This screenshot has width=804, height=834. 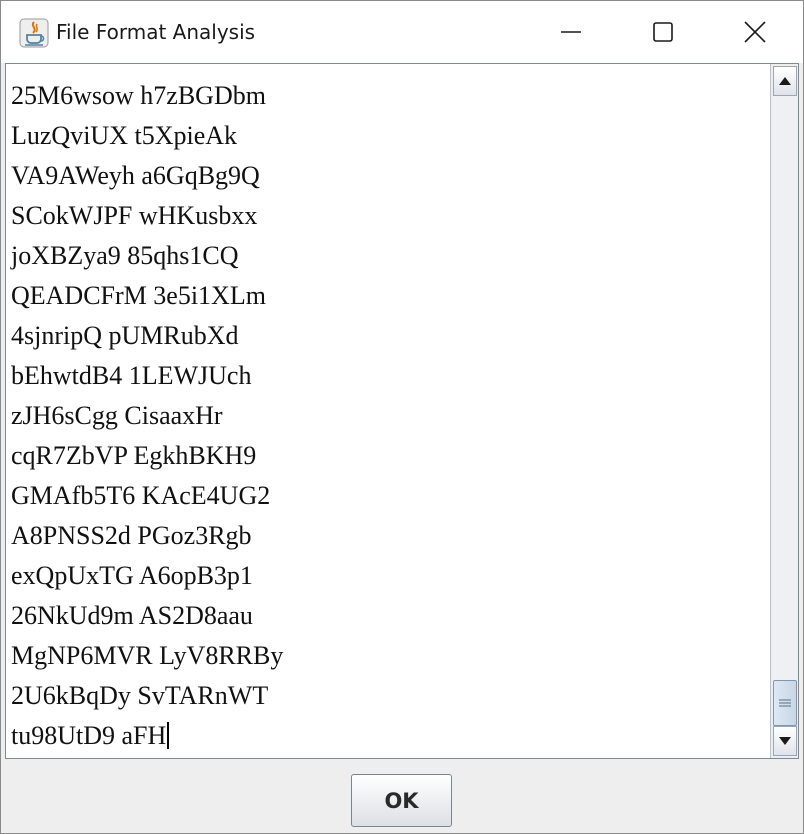 I want to click on close-icon, so click(x=755, y=32).